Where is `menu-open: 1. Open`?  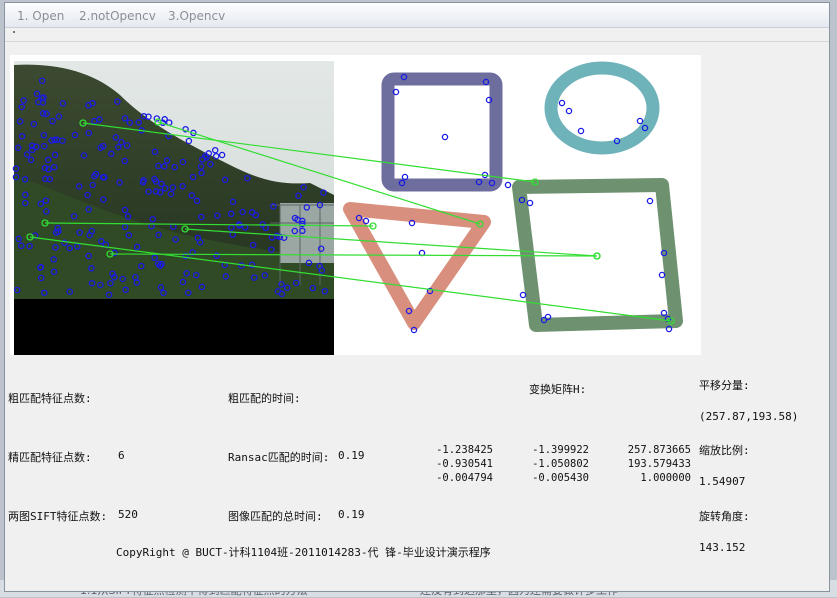
menu-open: 1. Open is located at coordinates (40, 16).